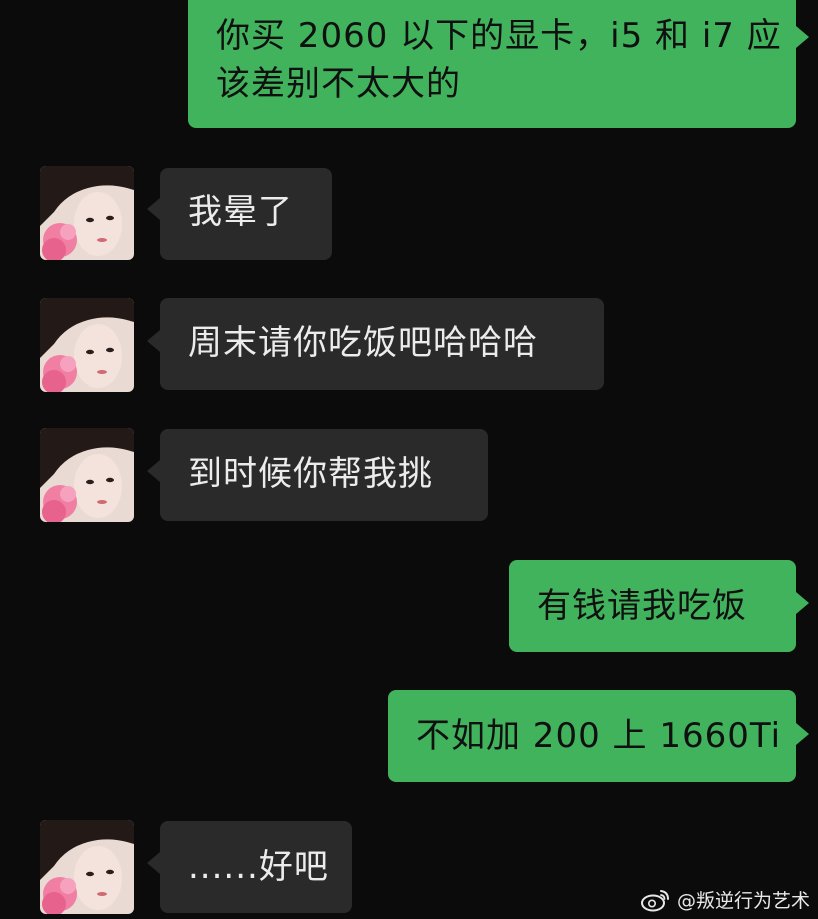  Describe the element at coordinates (492, 64) in the screenshot. I see `message-bubble: 你买 2060 以下的显卡，i5 和 i7 应 该差别不太大的` at that location.